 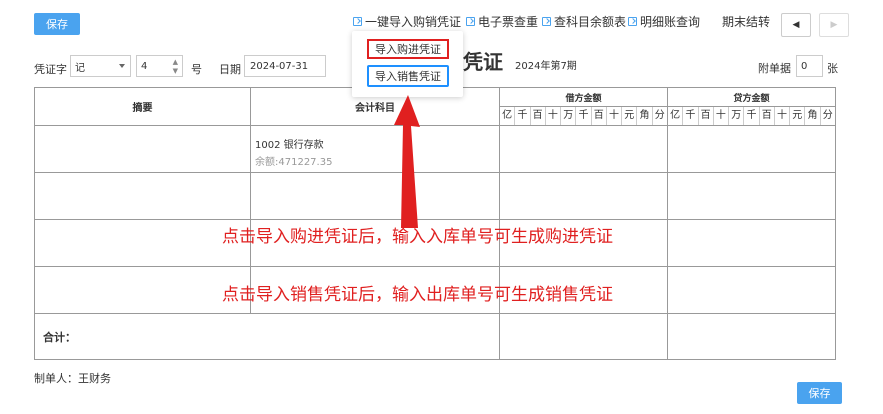 I want to click on annotation-arrow, so click(x=407, y=161).